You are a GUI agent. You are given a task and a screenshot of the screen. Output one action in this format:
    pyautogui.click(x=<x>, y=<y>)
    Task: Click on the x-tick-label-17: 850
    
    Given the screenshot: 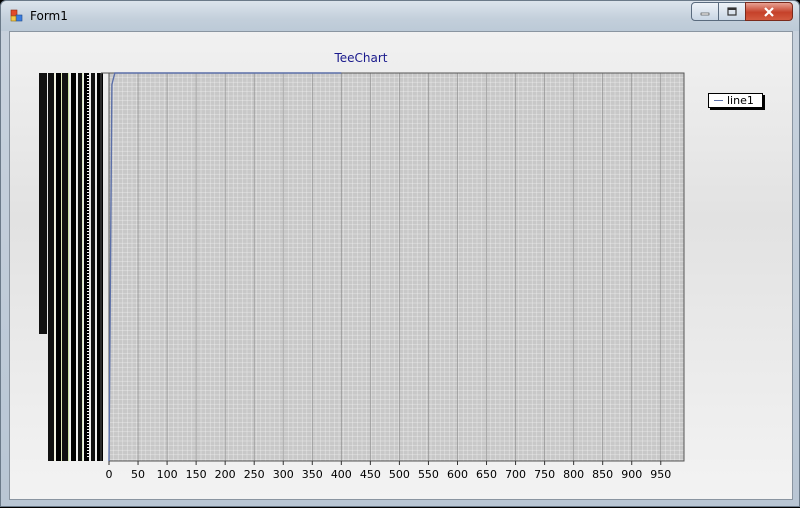 What is the action you would take?
    pyautogui.click(x=602, y=474)
    